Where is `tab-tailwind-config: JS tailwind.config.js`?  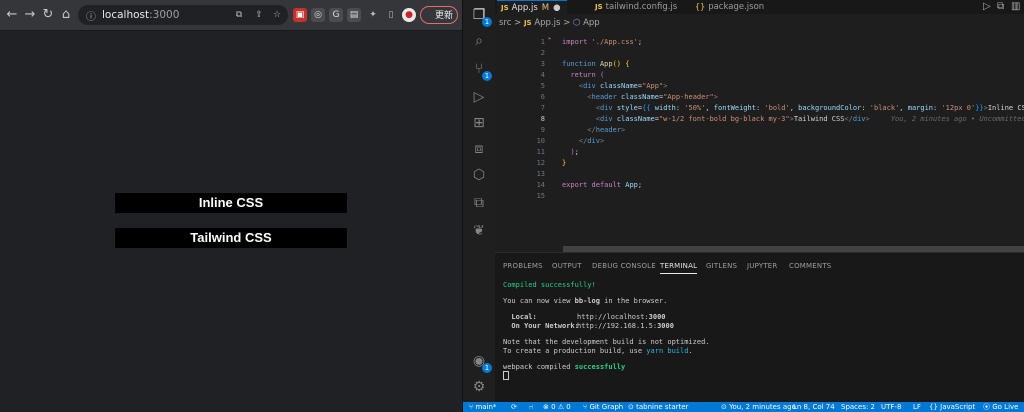 tab-tailwind-config: JS tailwind.config.js is located at coordinates (636, 7).